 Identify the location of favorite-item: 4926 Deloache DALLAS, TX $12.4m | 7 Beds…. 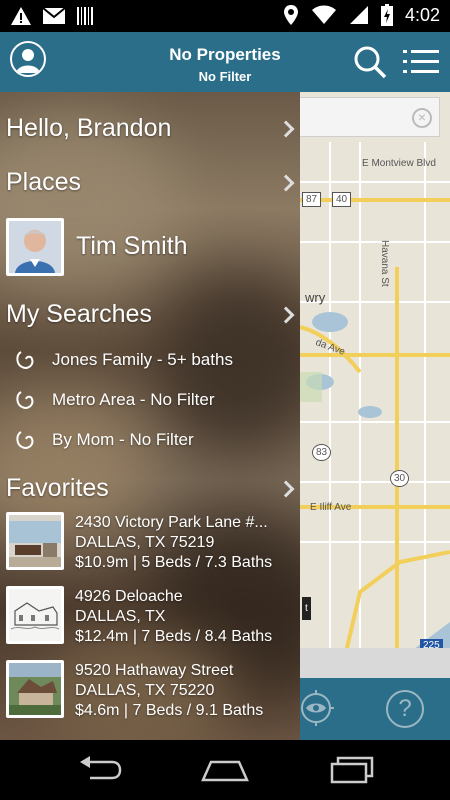
(150, 619).